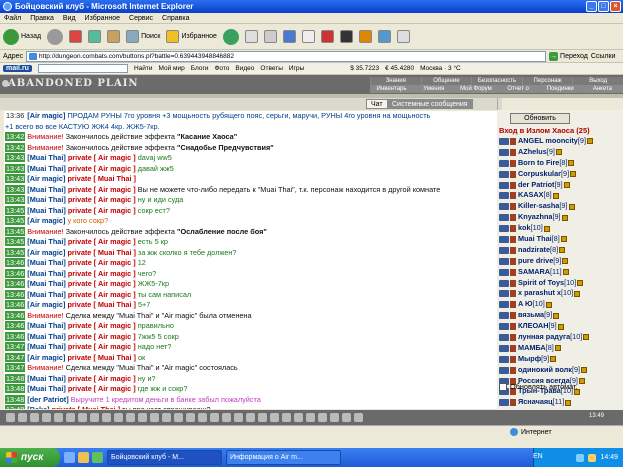  I want to click on user-list-item: вязьма [9], so click(559, 315).